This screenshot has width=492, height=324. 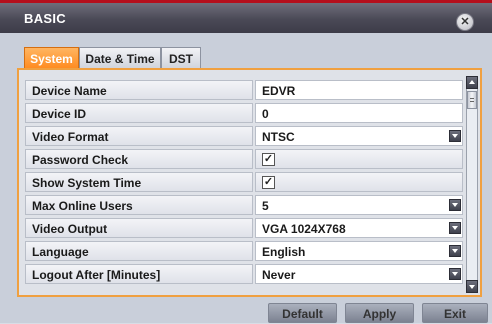 I want to click on password-check-checkbox: ✓, so click(x=268, y=159).